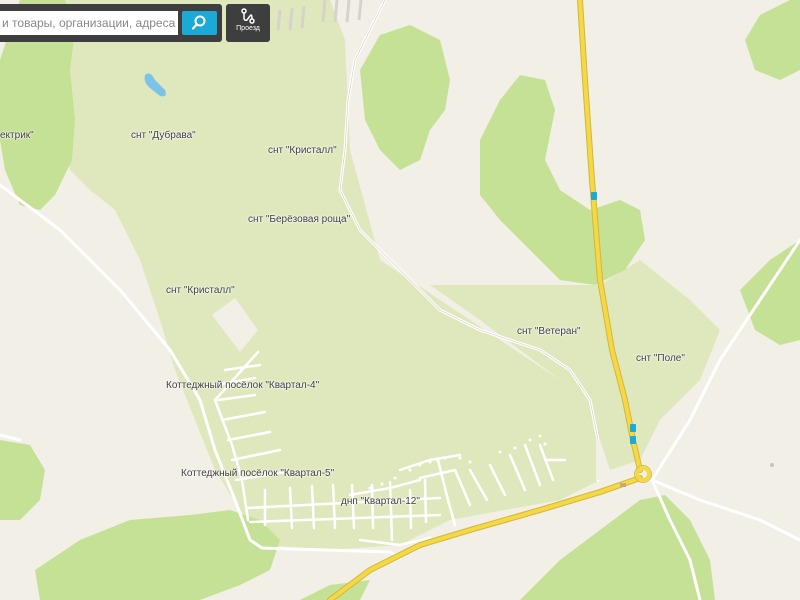 This screenshot has width=800, height=600. I want to click on search-button, so click(199, 23).